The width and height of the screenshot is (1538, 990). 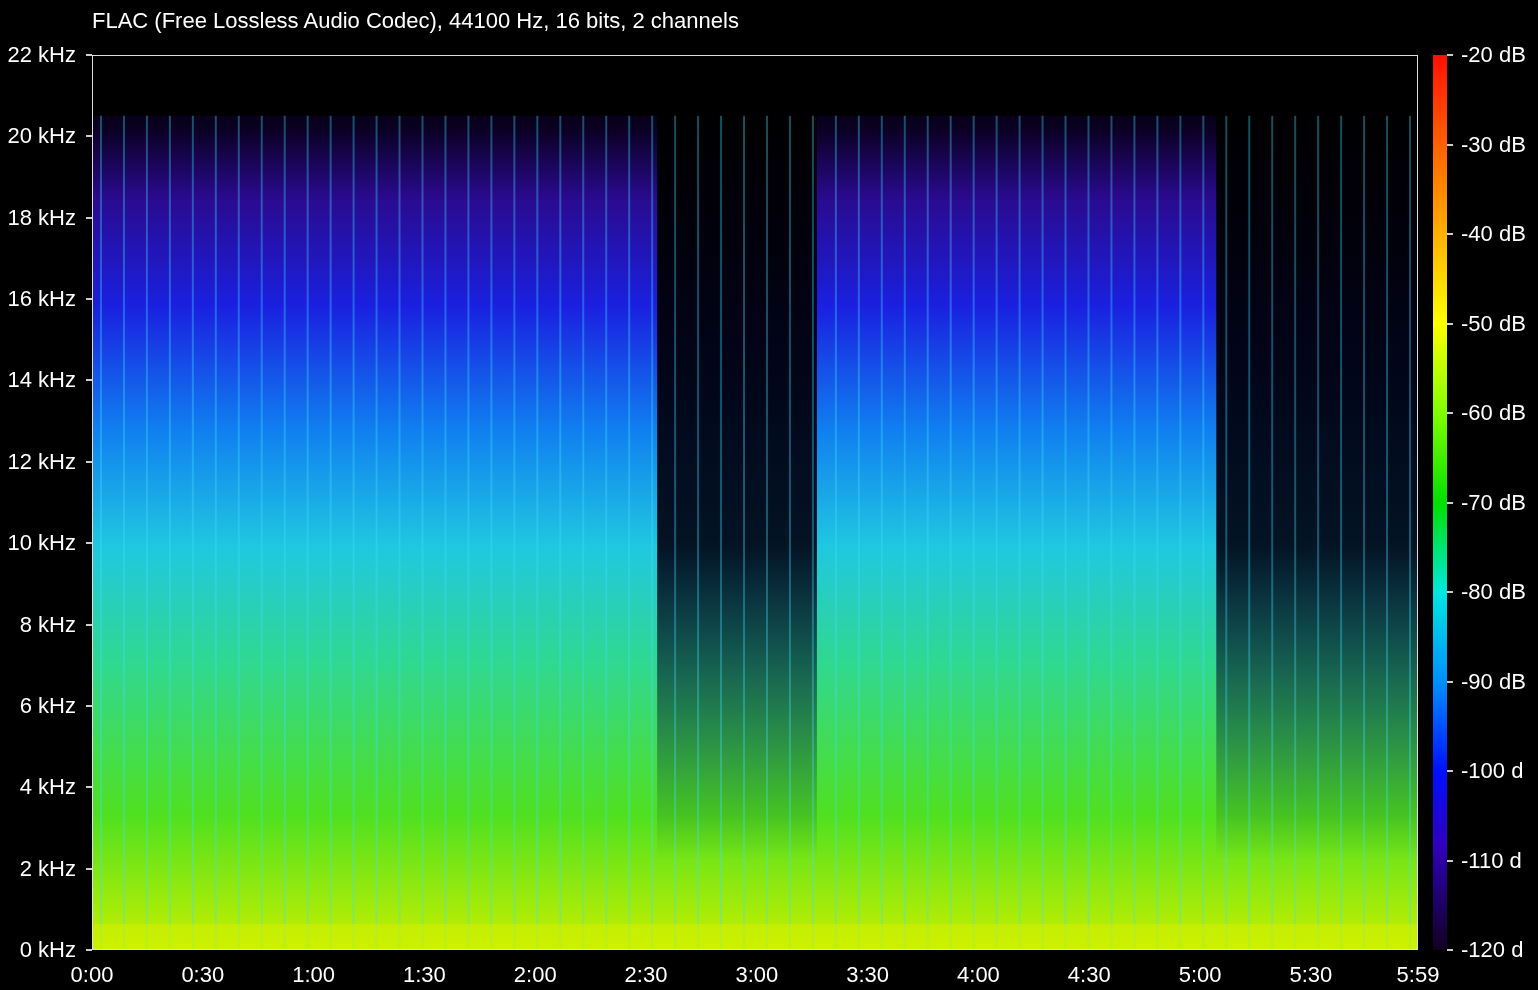 I want to click on level-label: -30 dB, so click(x=1493, y=144).